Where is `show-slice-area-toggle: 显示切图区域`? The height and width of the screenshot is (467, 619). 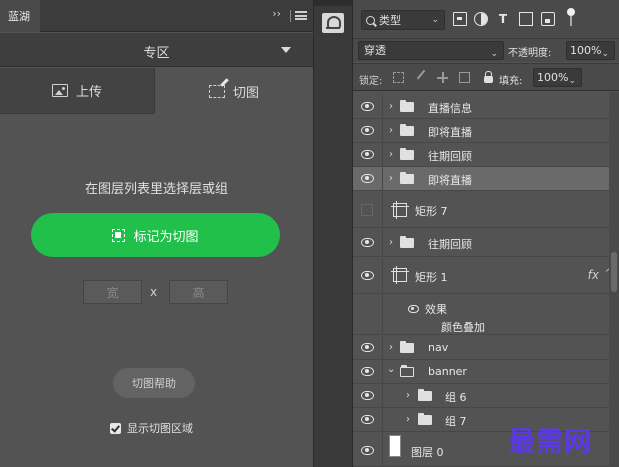 show-slice-area-toggle: 显示切图区域 is located at coordinates (151, 428).